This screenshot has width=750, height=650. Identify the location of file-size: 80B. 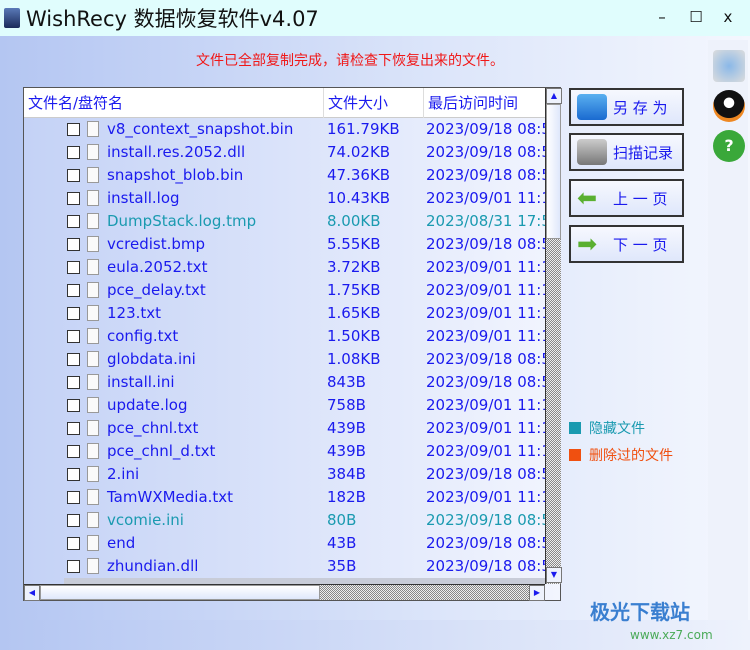
(342, 520).